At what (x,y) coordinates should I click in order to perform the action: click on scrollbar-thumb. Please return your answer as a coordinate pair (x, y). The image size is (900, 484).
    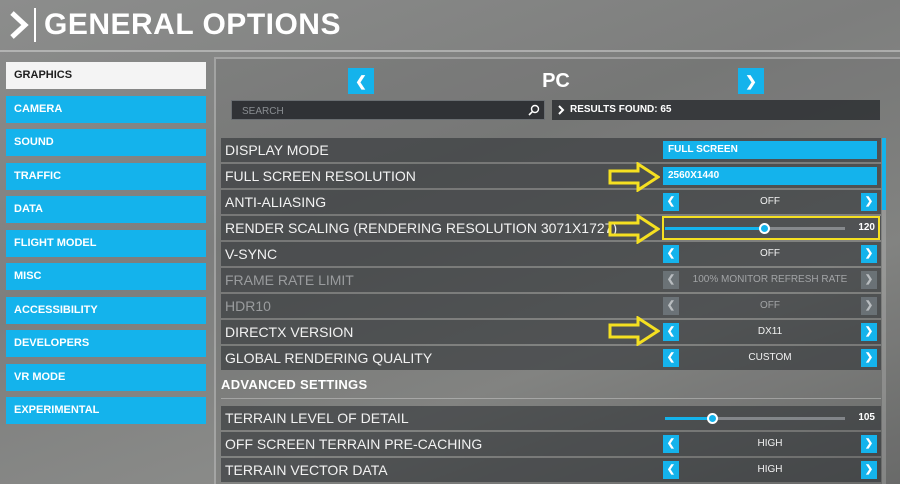
    Looking at the image, I should click on (884, 174).